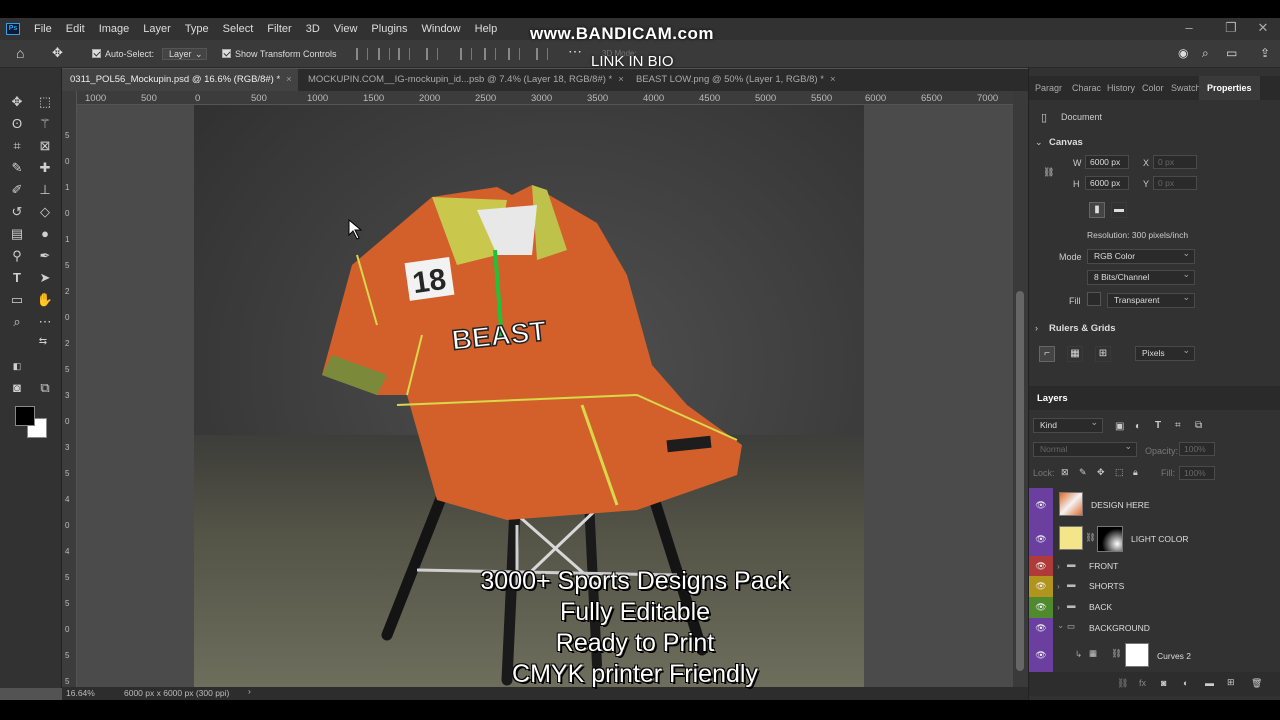  Describe the element at coordinates (432, 54) in the screenshot. I see `distribute-icon` at that location.